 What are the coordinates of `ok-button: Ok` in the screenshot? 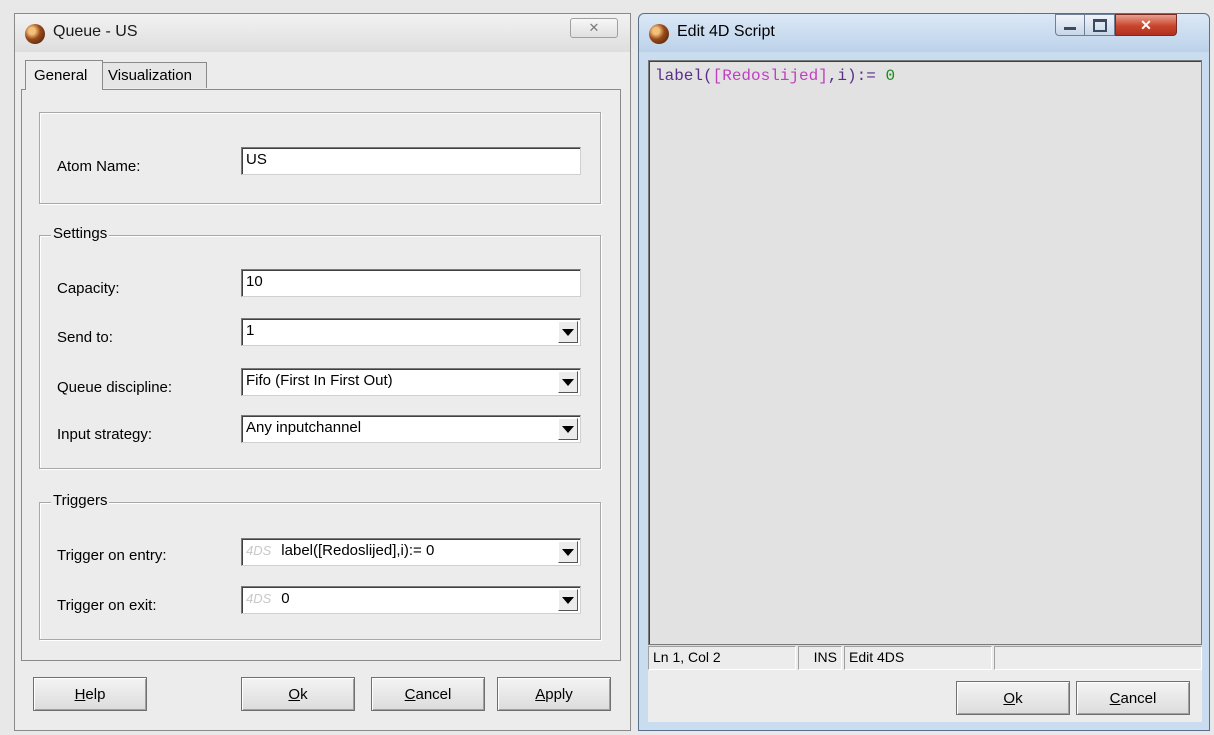 It's located at (298, 694).